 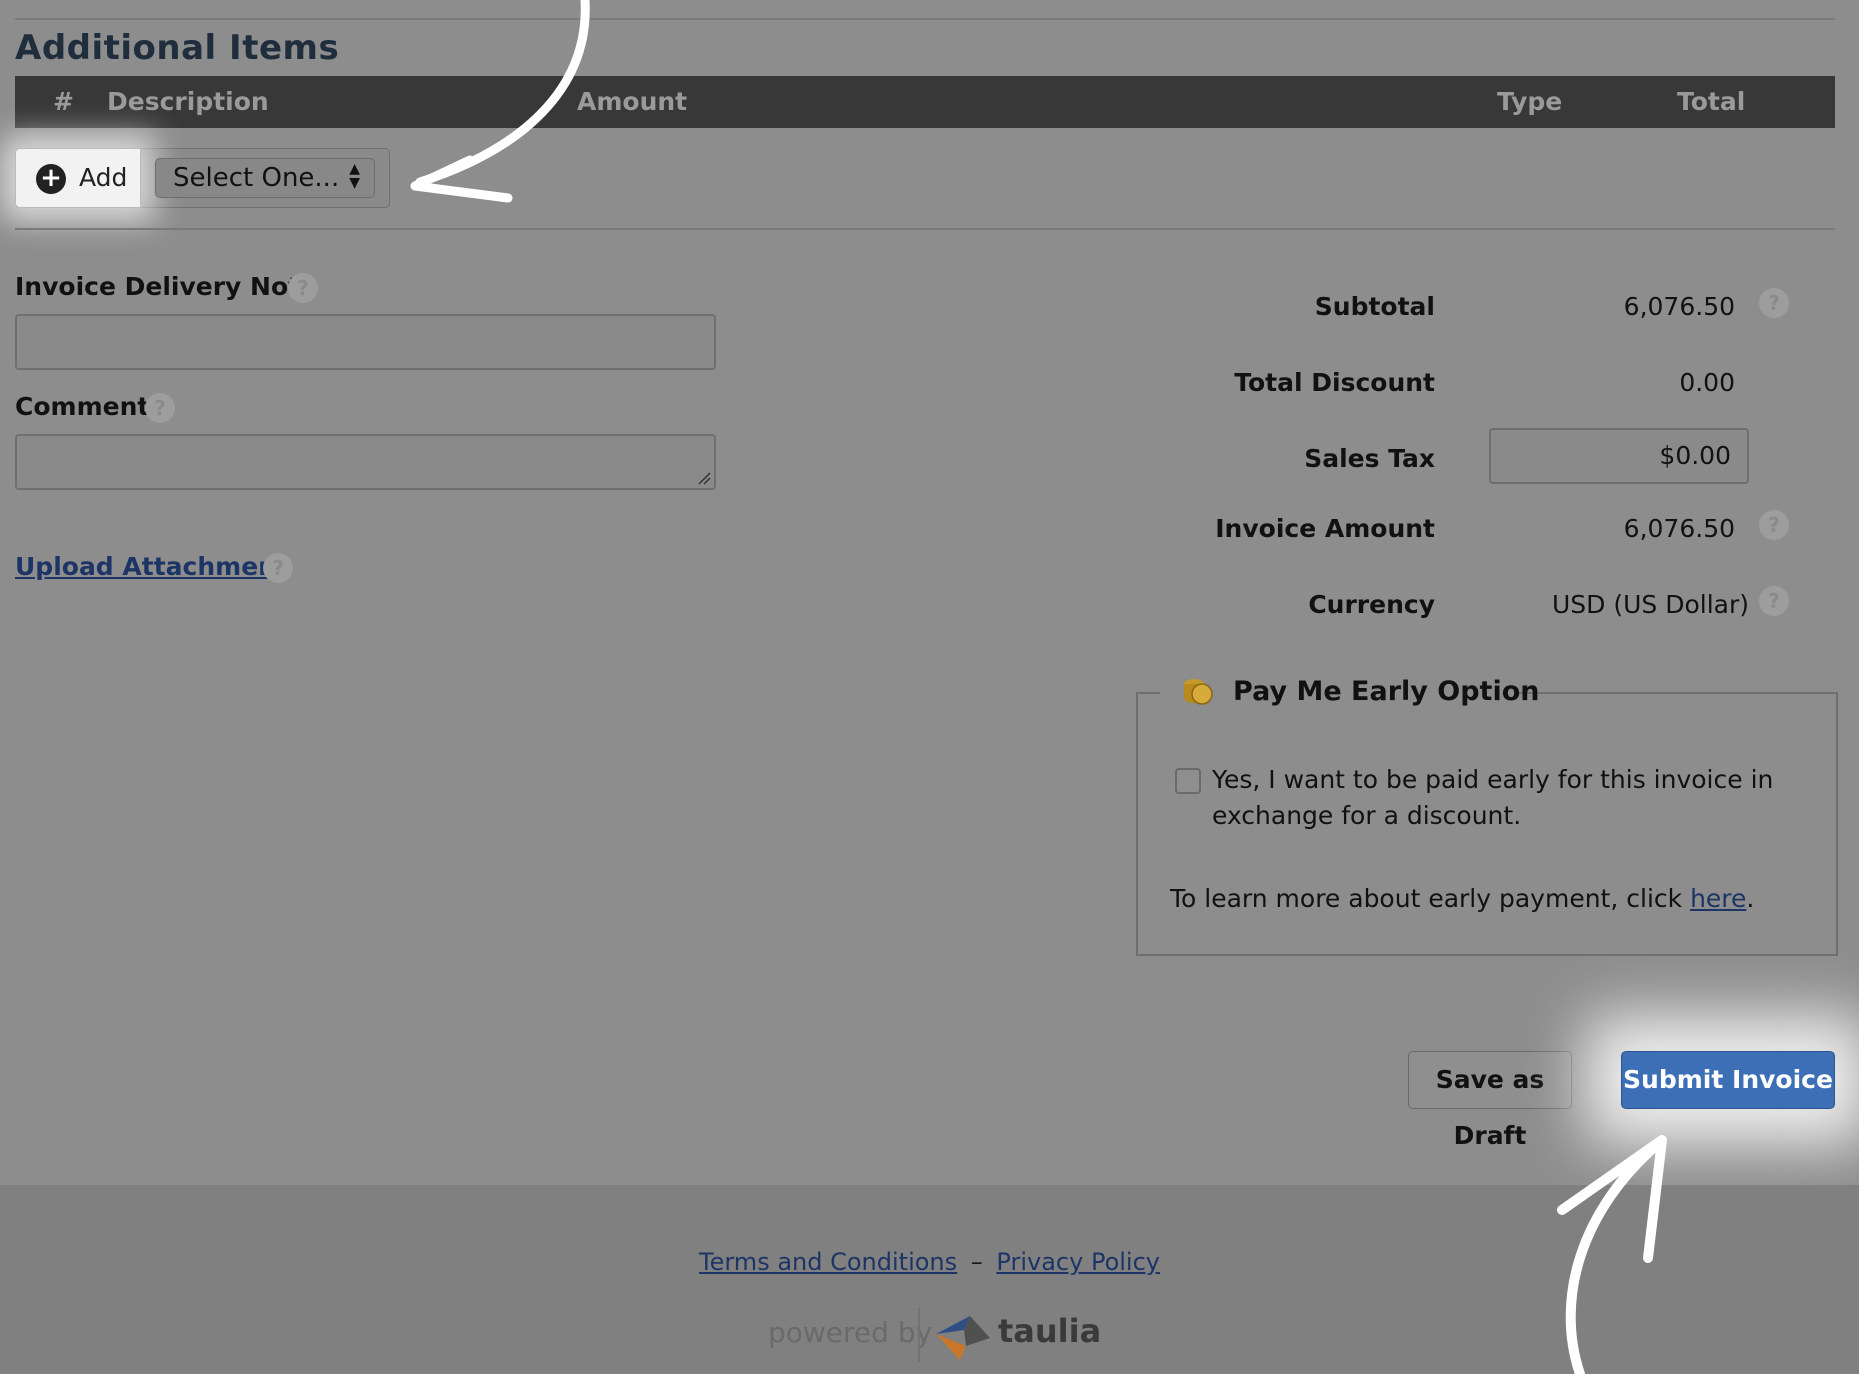 I want to click on invoice-amount-value: 6,076.50, so click(x=1679, y=528).